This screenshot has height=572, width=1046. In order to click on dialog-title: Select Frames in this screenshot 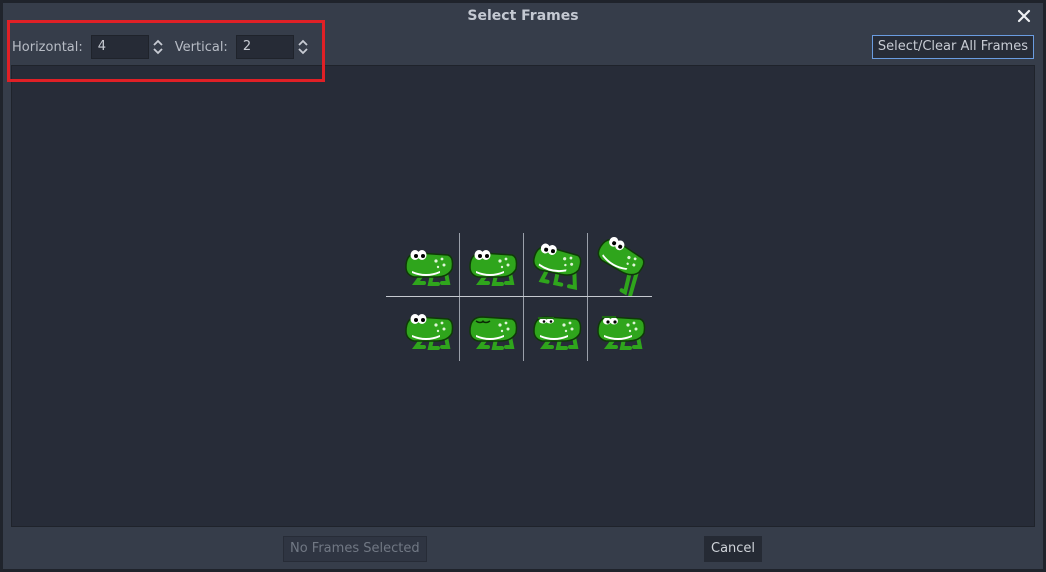, I will do `click(523, 16)`.